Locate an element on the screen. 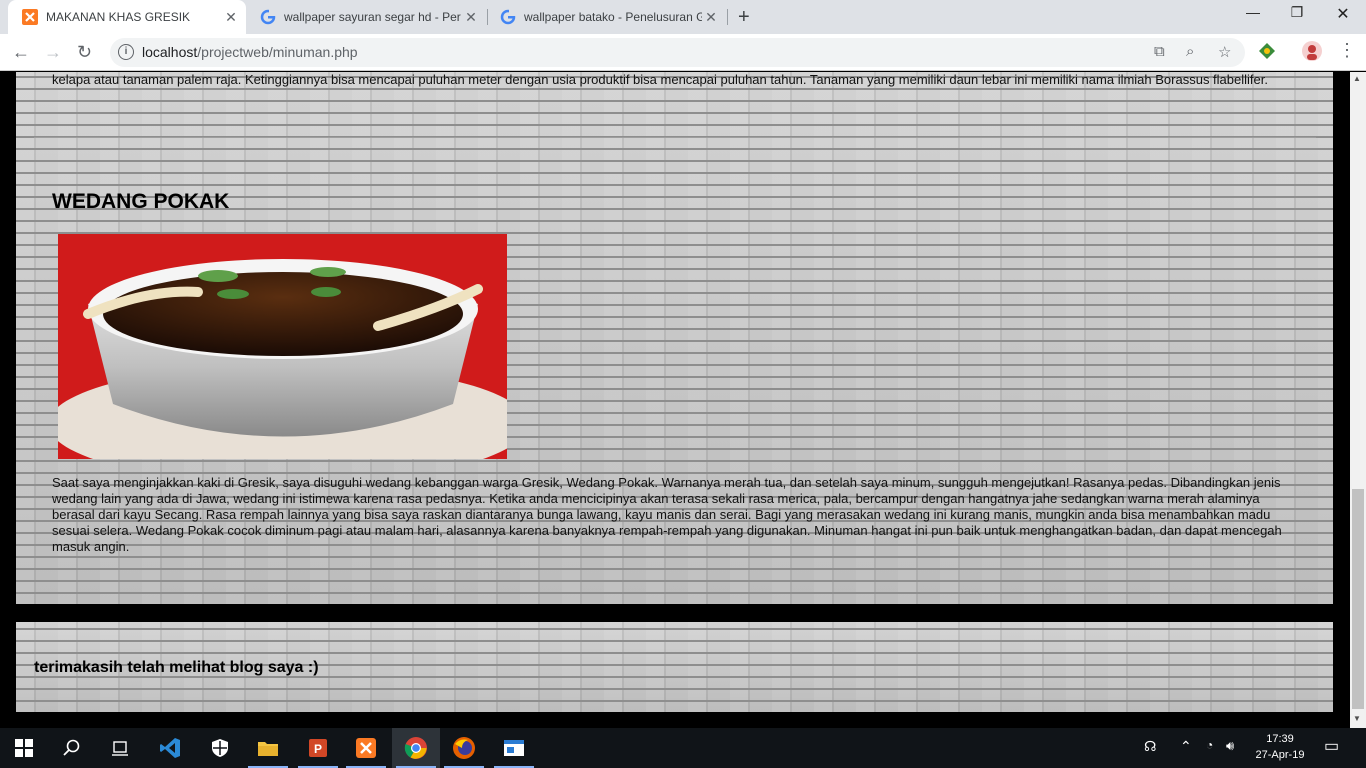 The width and height of the screenshot is (1366, 768). chrome-button is located at coordinates (416, 748).